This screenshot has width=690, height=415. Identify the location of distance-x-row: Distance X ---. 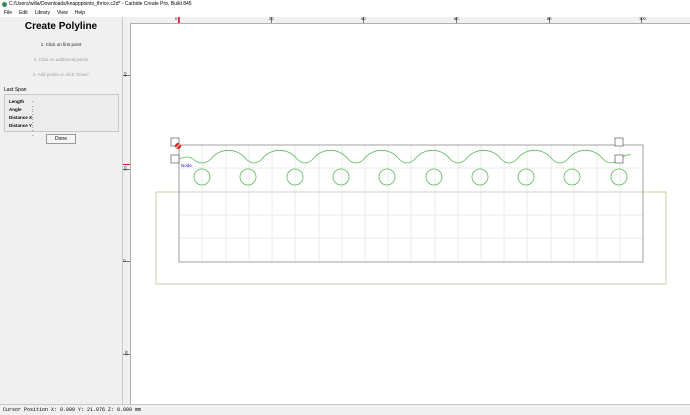
(21, 122).